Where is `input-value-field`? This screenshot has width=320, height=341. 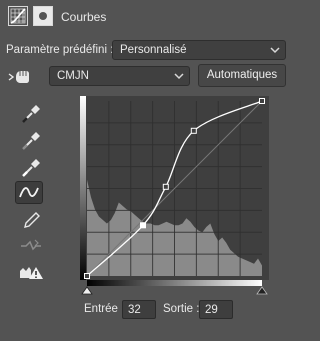
input-value-field is located at coordinates (139, 309).